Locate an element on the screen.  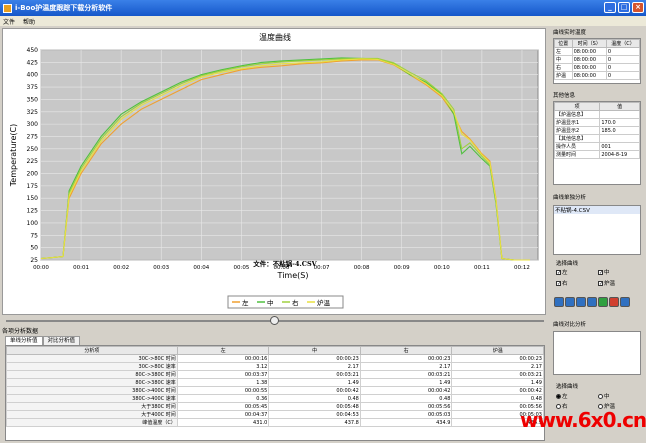
y-tick-label: 100 is located at coordinates (33, 223).